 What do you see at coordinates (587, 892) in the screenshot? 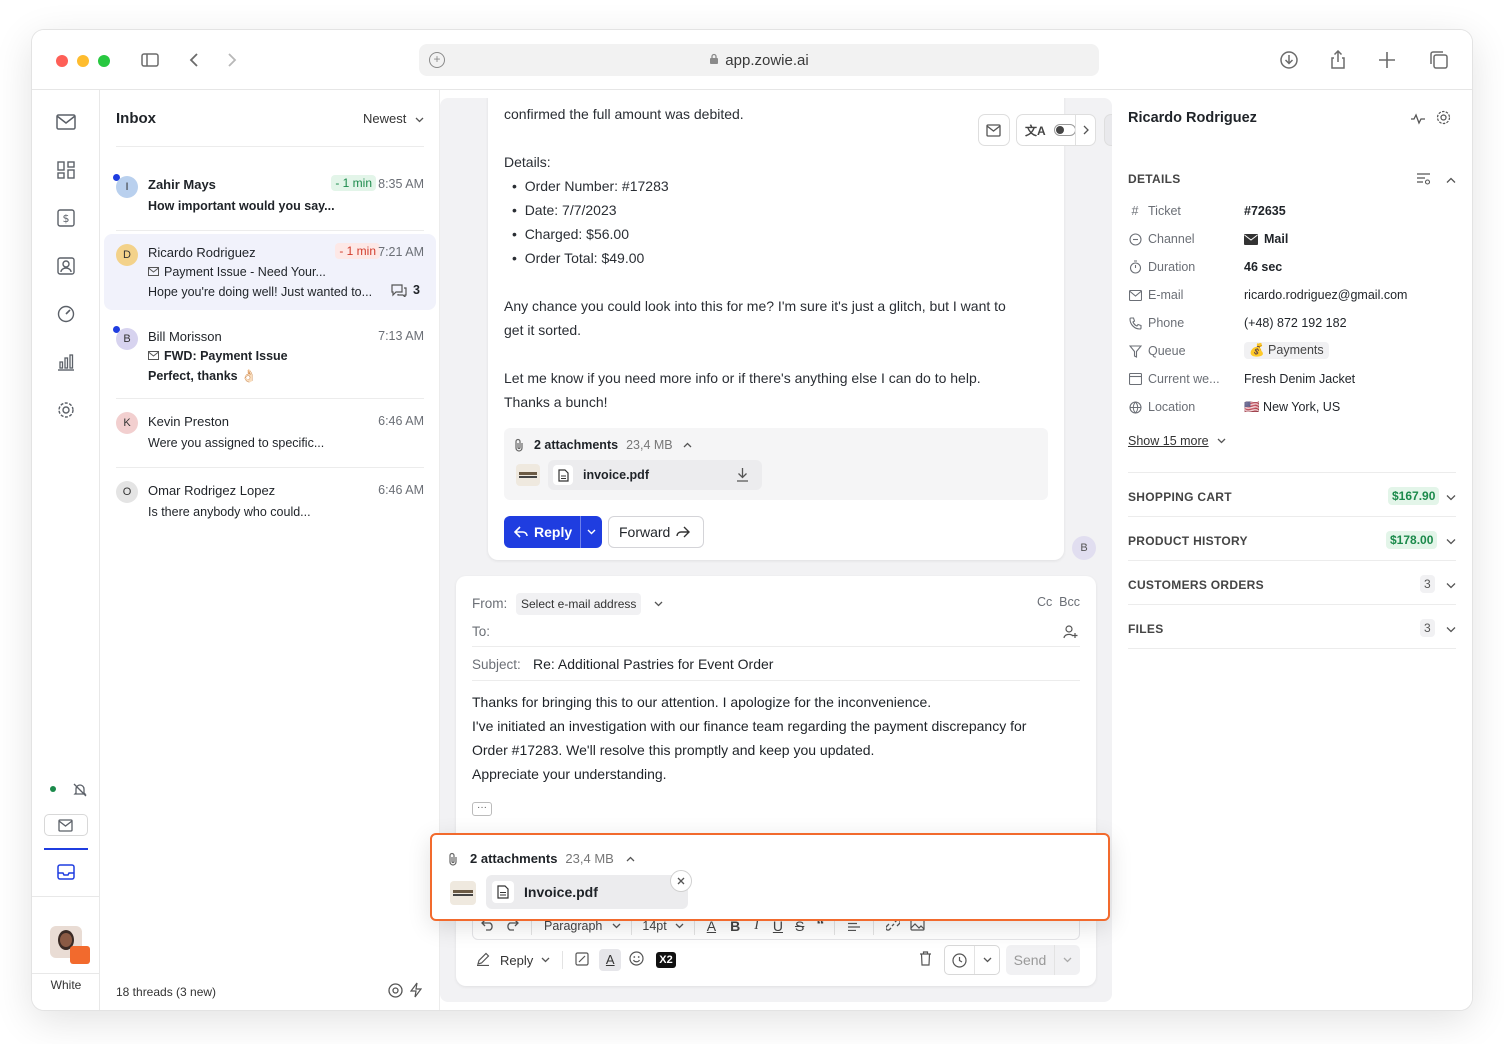
I see `file-chip: Invoice.pdf` at bounding box center [587, 892].